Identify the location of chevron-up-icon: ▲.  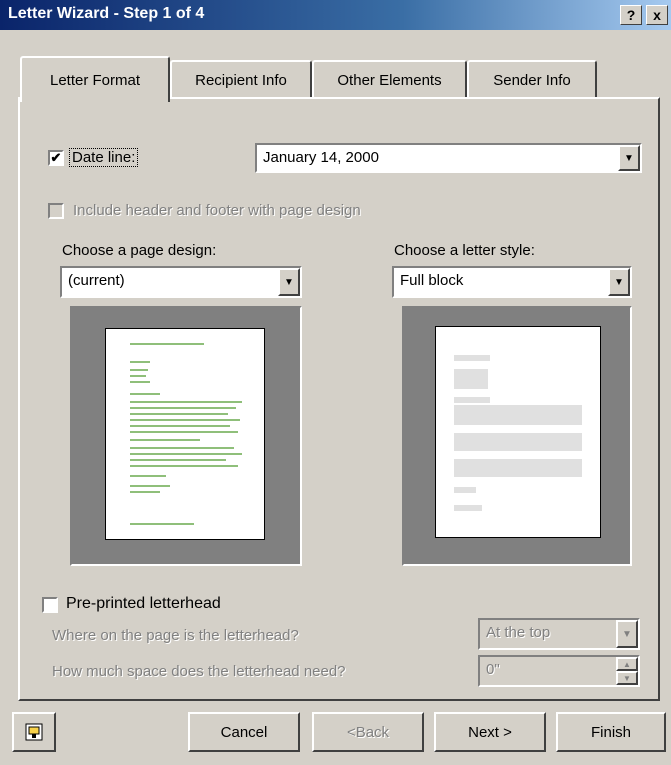
(627, 664).